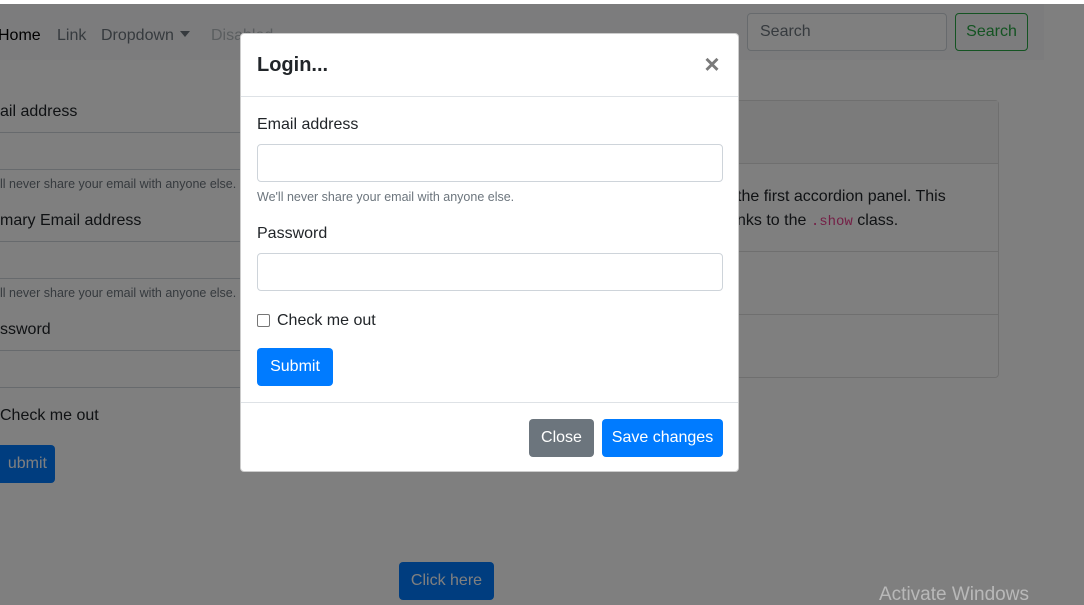 The width and height of the screenshot is (1084, 605). What do you see at coordinates (561, 438) in the screenshot?
I see `close-button: Close` at bounding box center [561, 438].